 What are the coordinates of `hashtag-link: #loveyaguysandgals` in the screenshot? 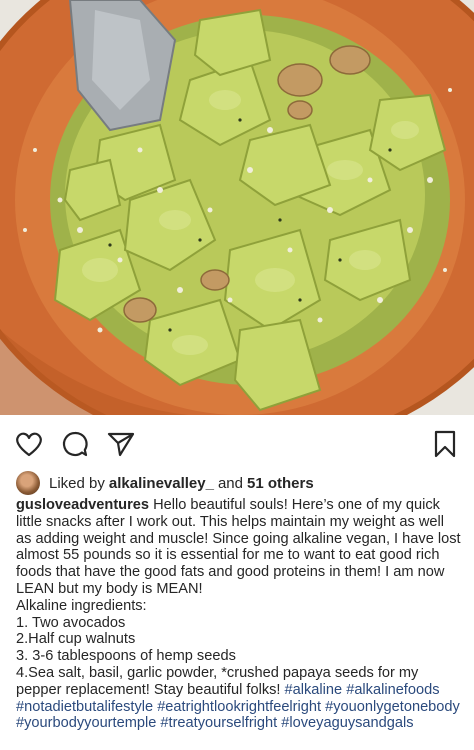 It's located at (347, 723).